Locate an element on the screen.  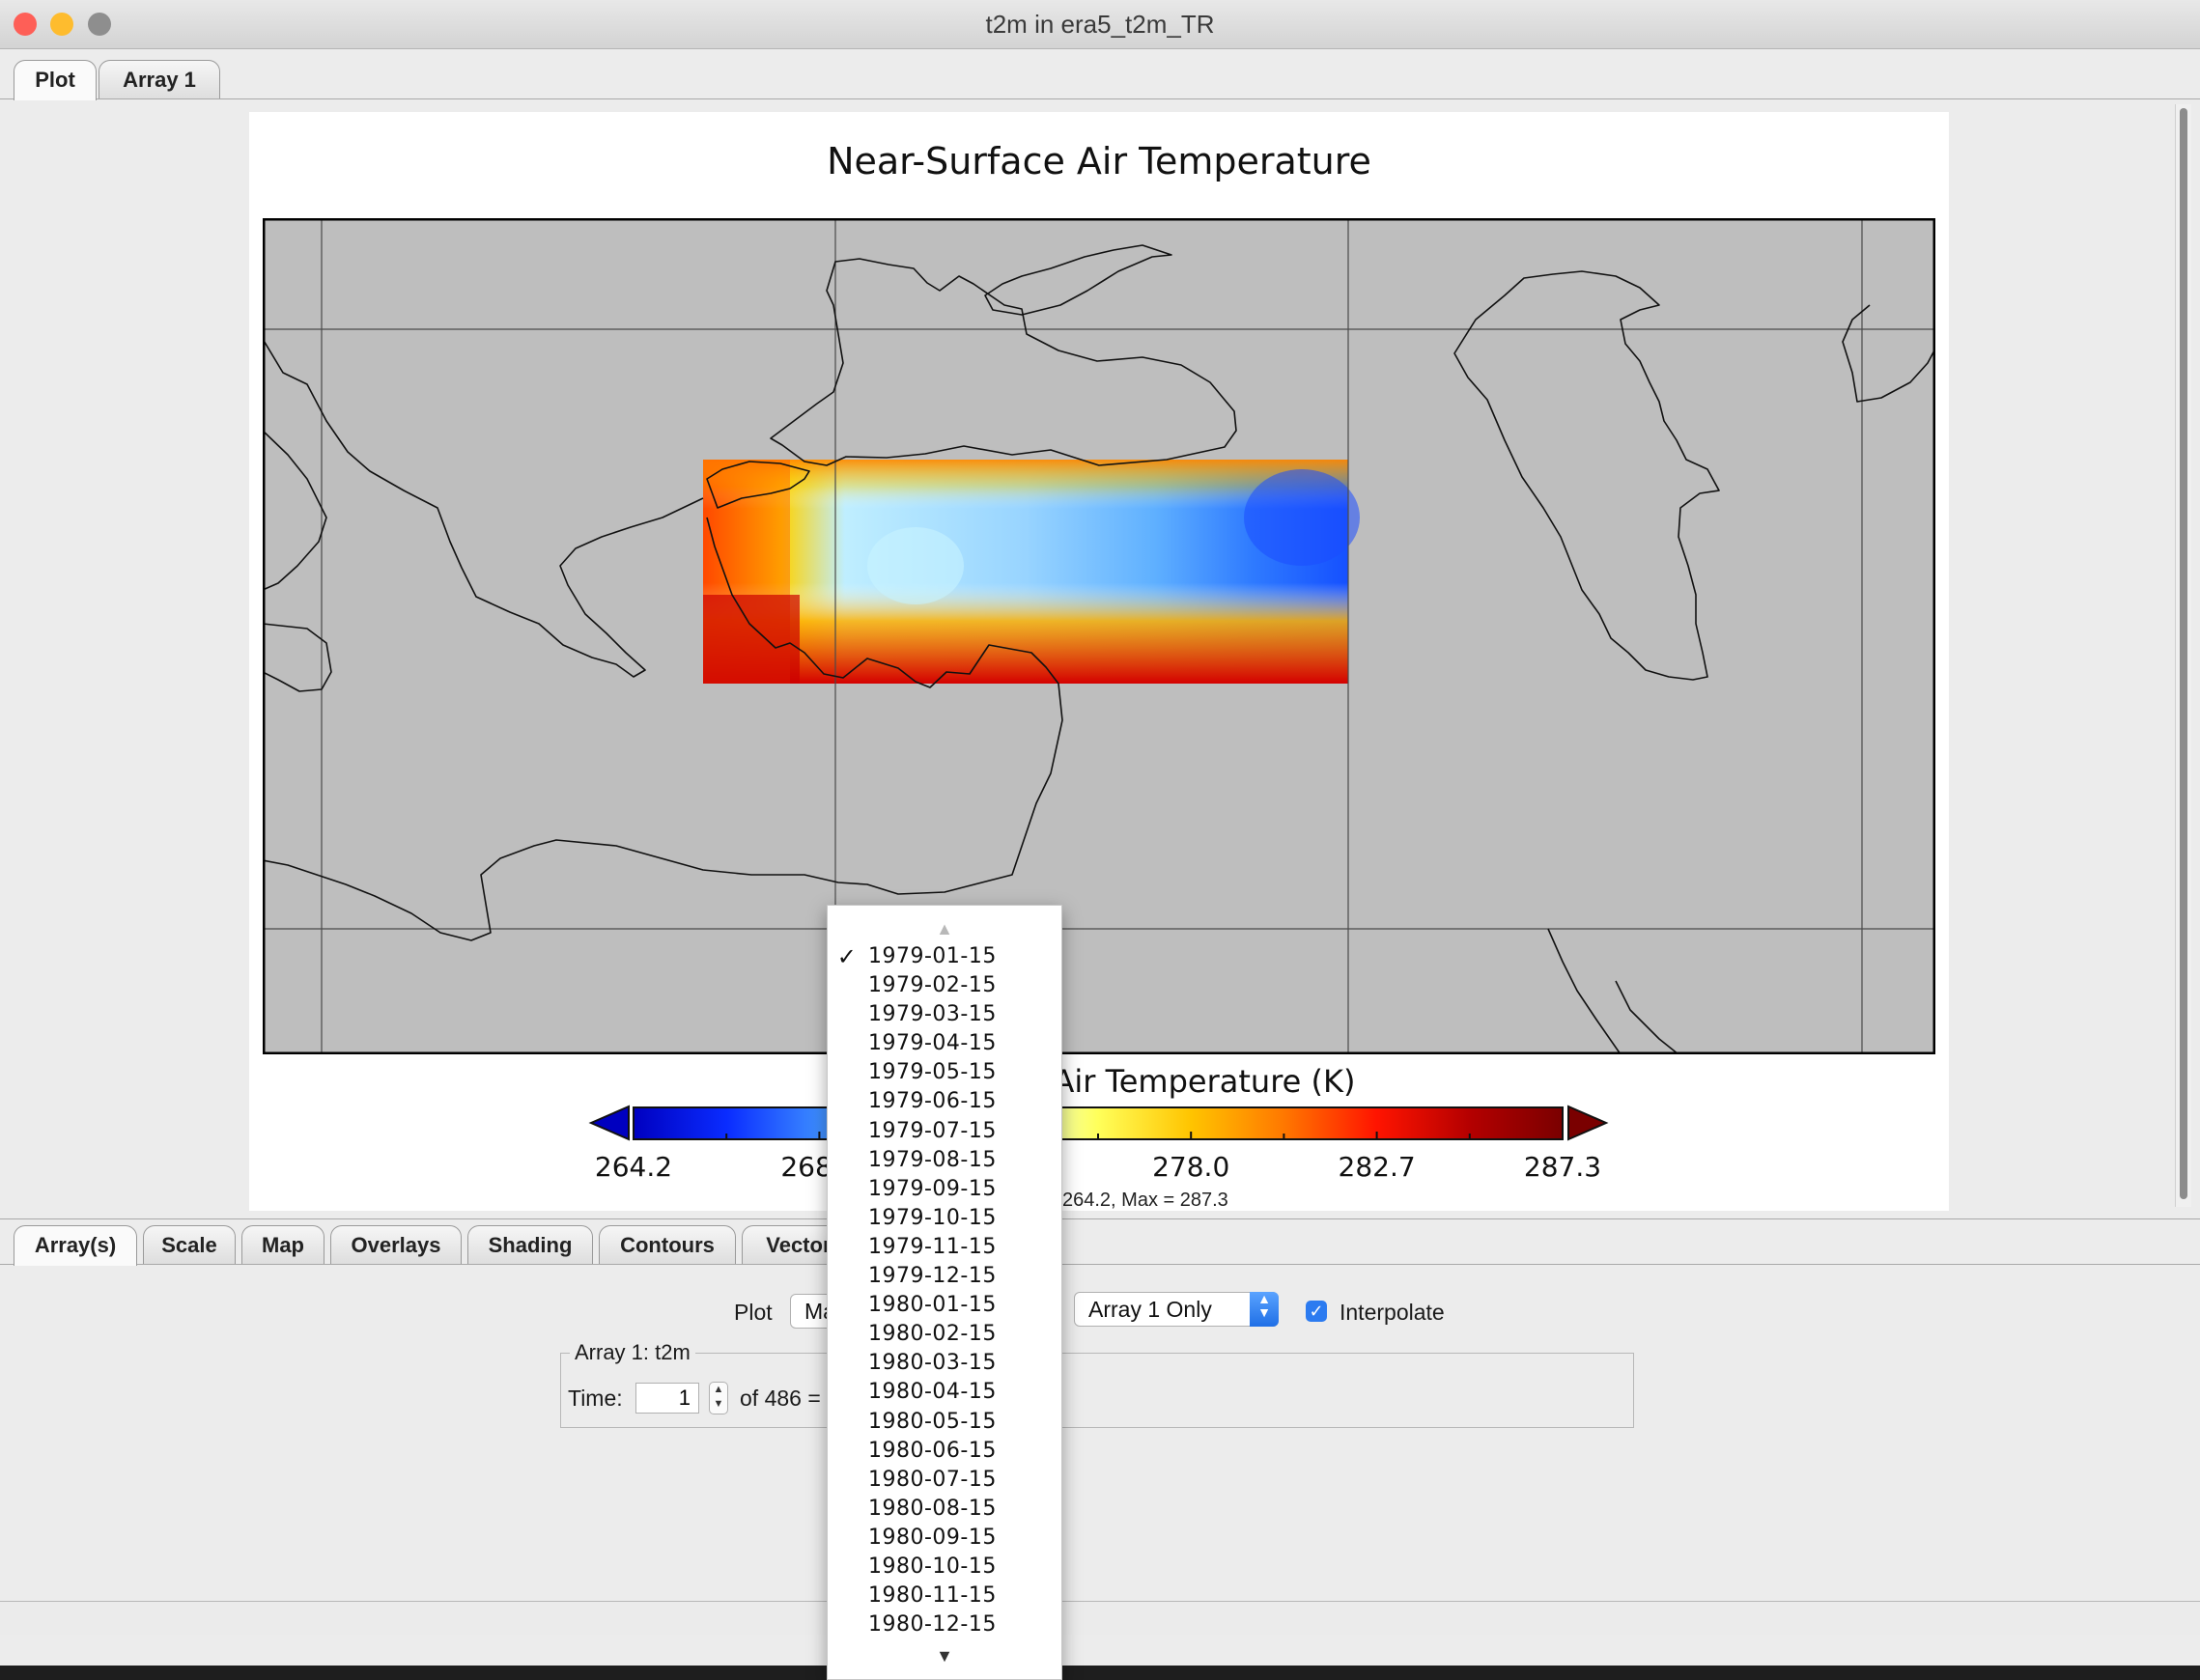
time-option: 1980-08-15 is located at coordinates (944, 1510).